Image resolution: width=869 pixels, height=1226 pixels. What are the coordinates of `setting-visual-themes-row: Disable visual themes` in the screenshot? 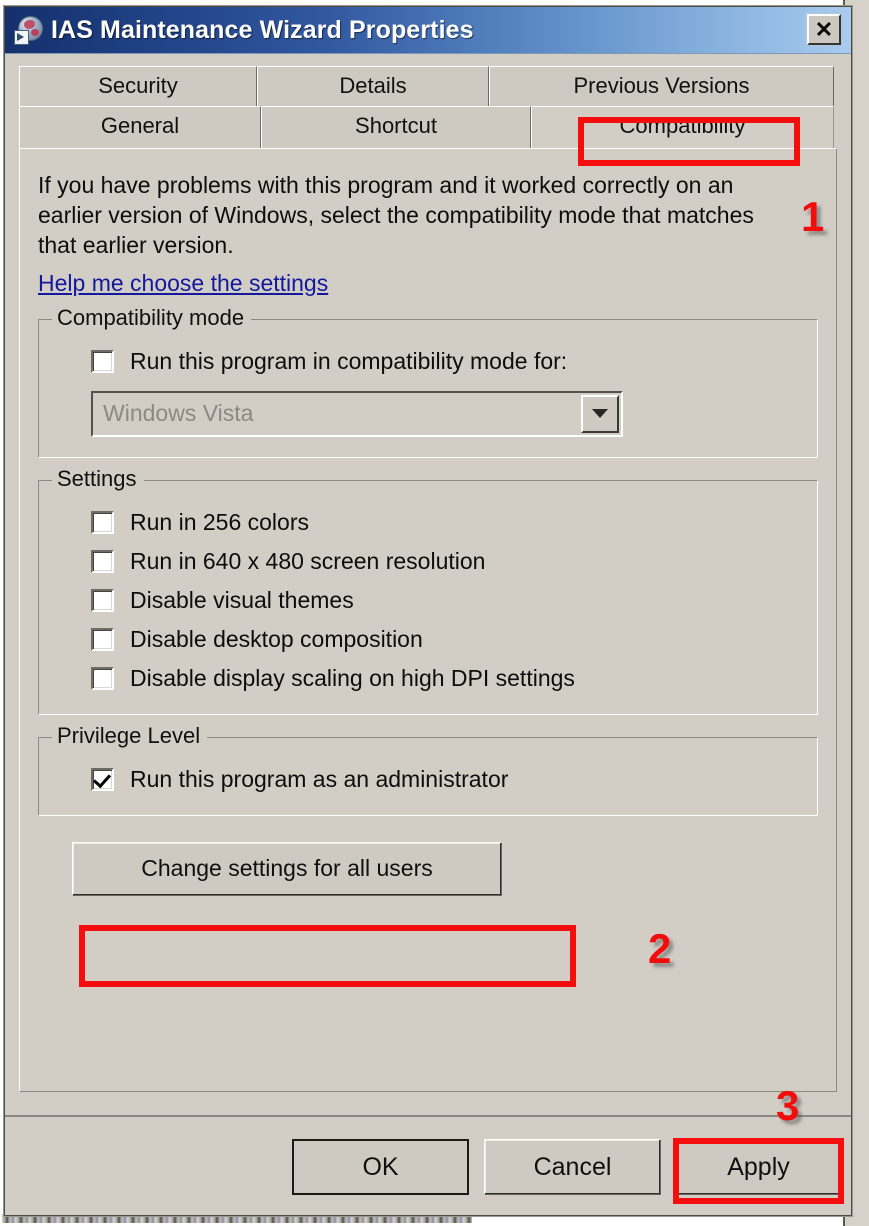 It's located at (446, 600).